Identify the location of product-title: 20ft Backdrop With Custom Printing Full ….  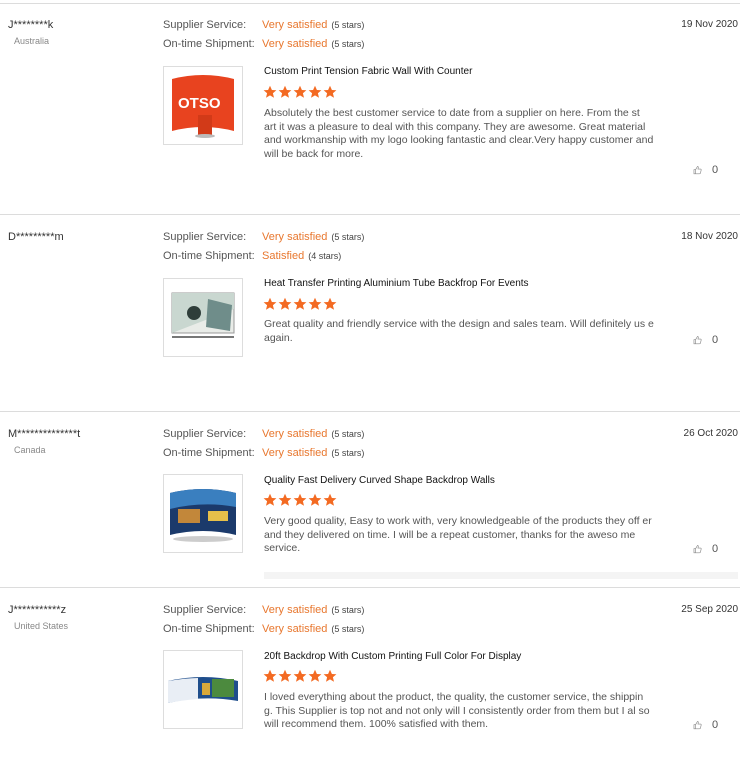
(392, 656).